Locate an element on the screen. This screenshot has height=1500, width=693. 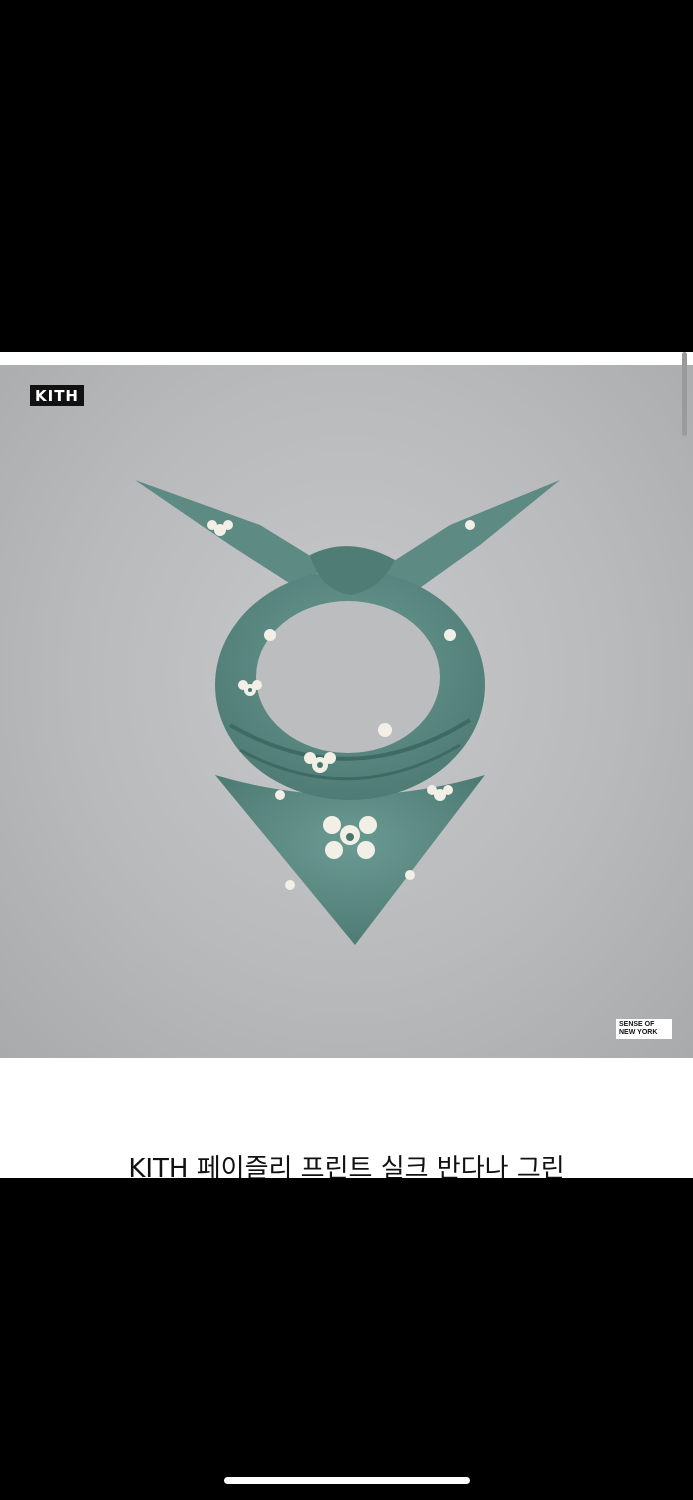
kith-logo: KITH is located at coordinates (57, 395).